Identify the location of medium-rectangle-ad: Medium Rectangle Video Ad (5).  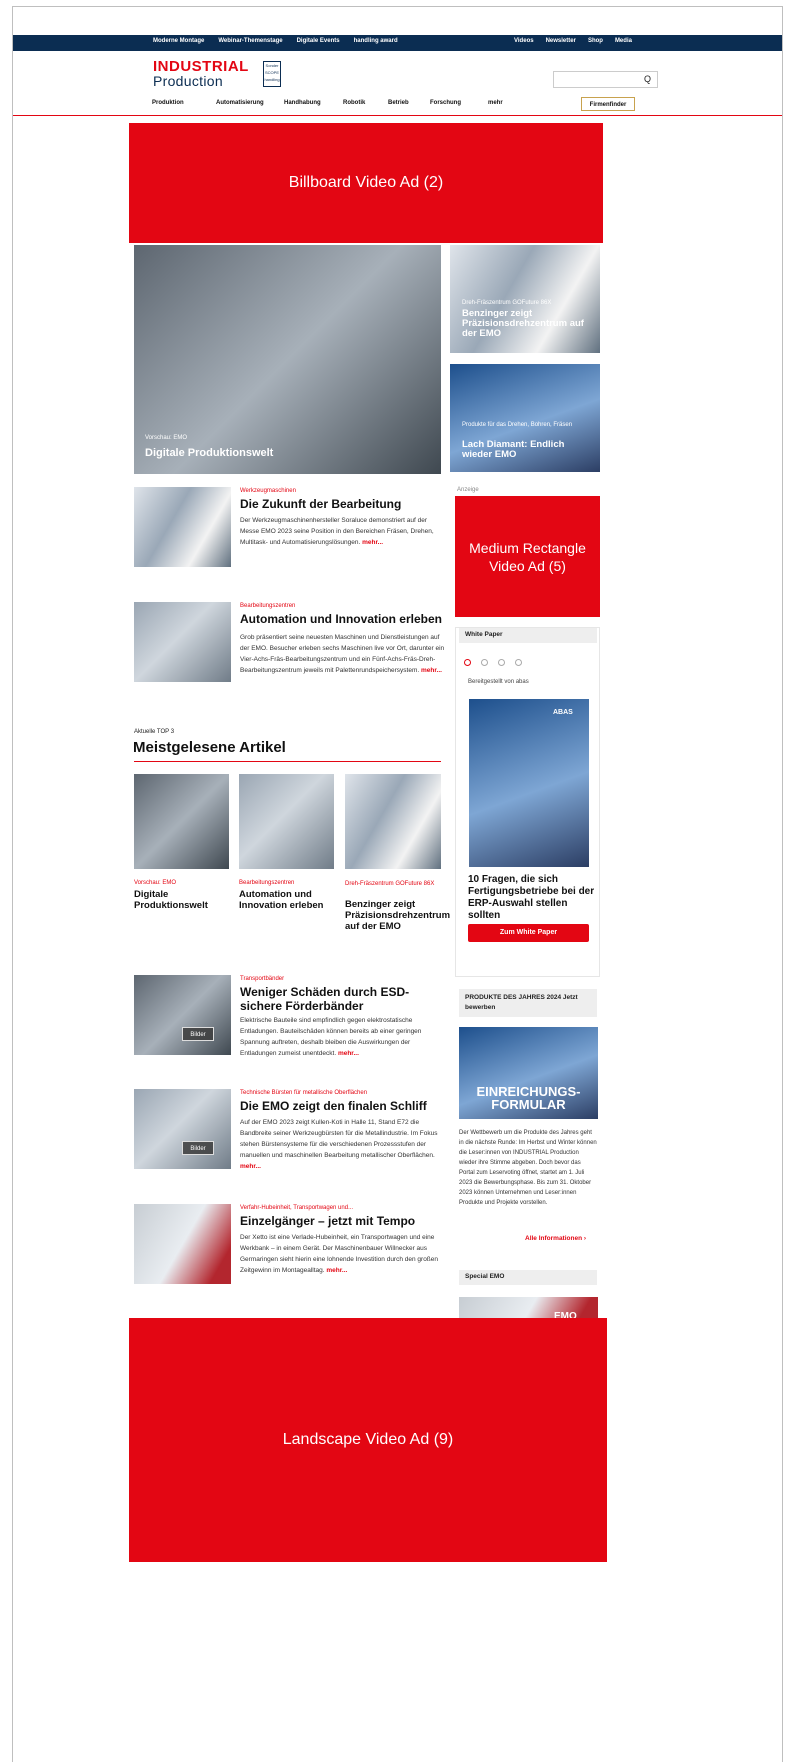
(527, 556).